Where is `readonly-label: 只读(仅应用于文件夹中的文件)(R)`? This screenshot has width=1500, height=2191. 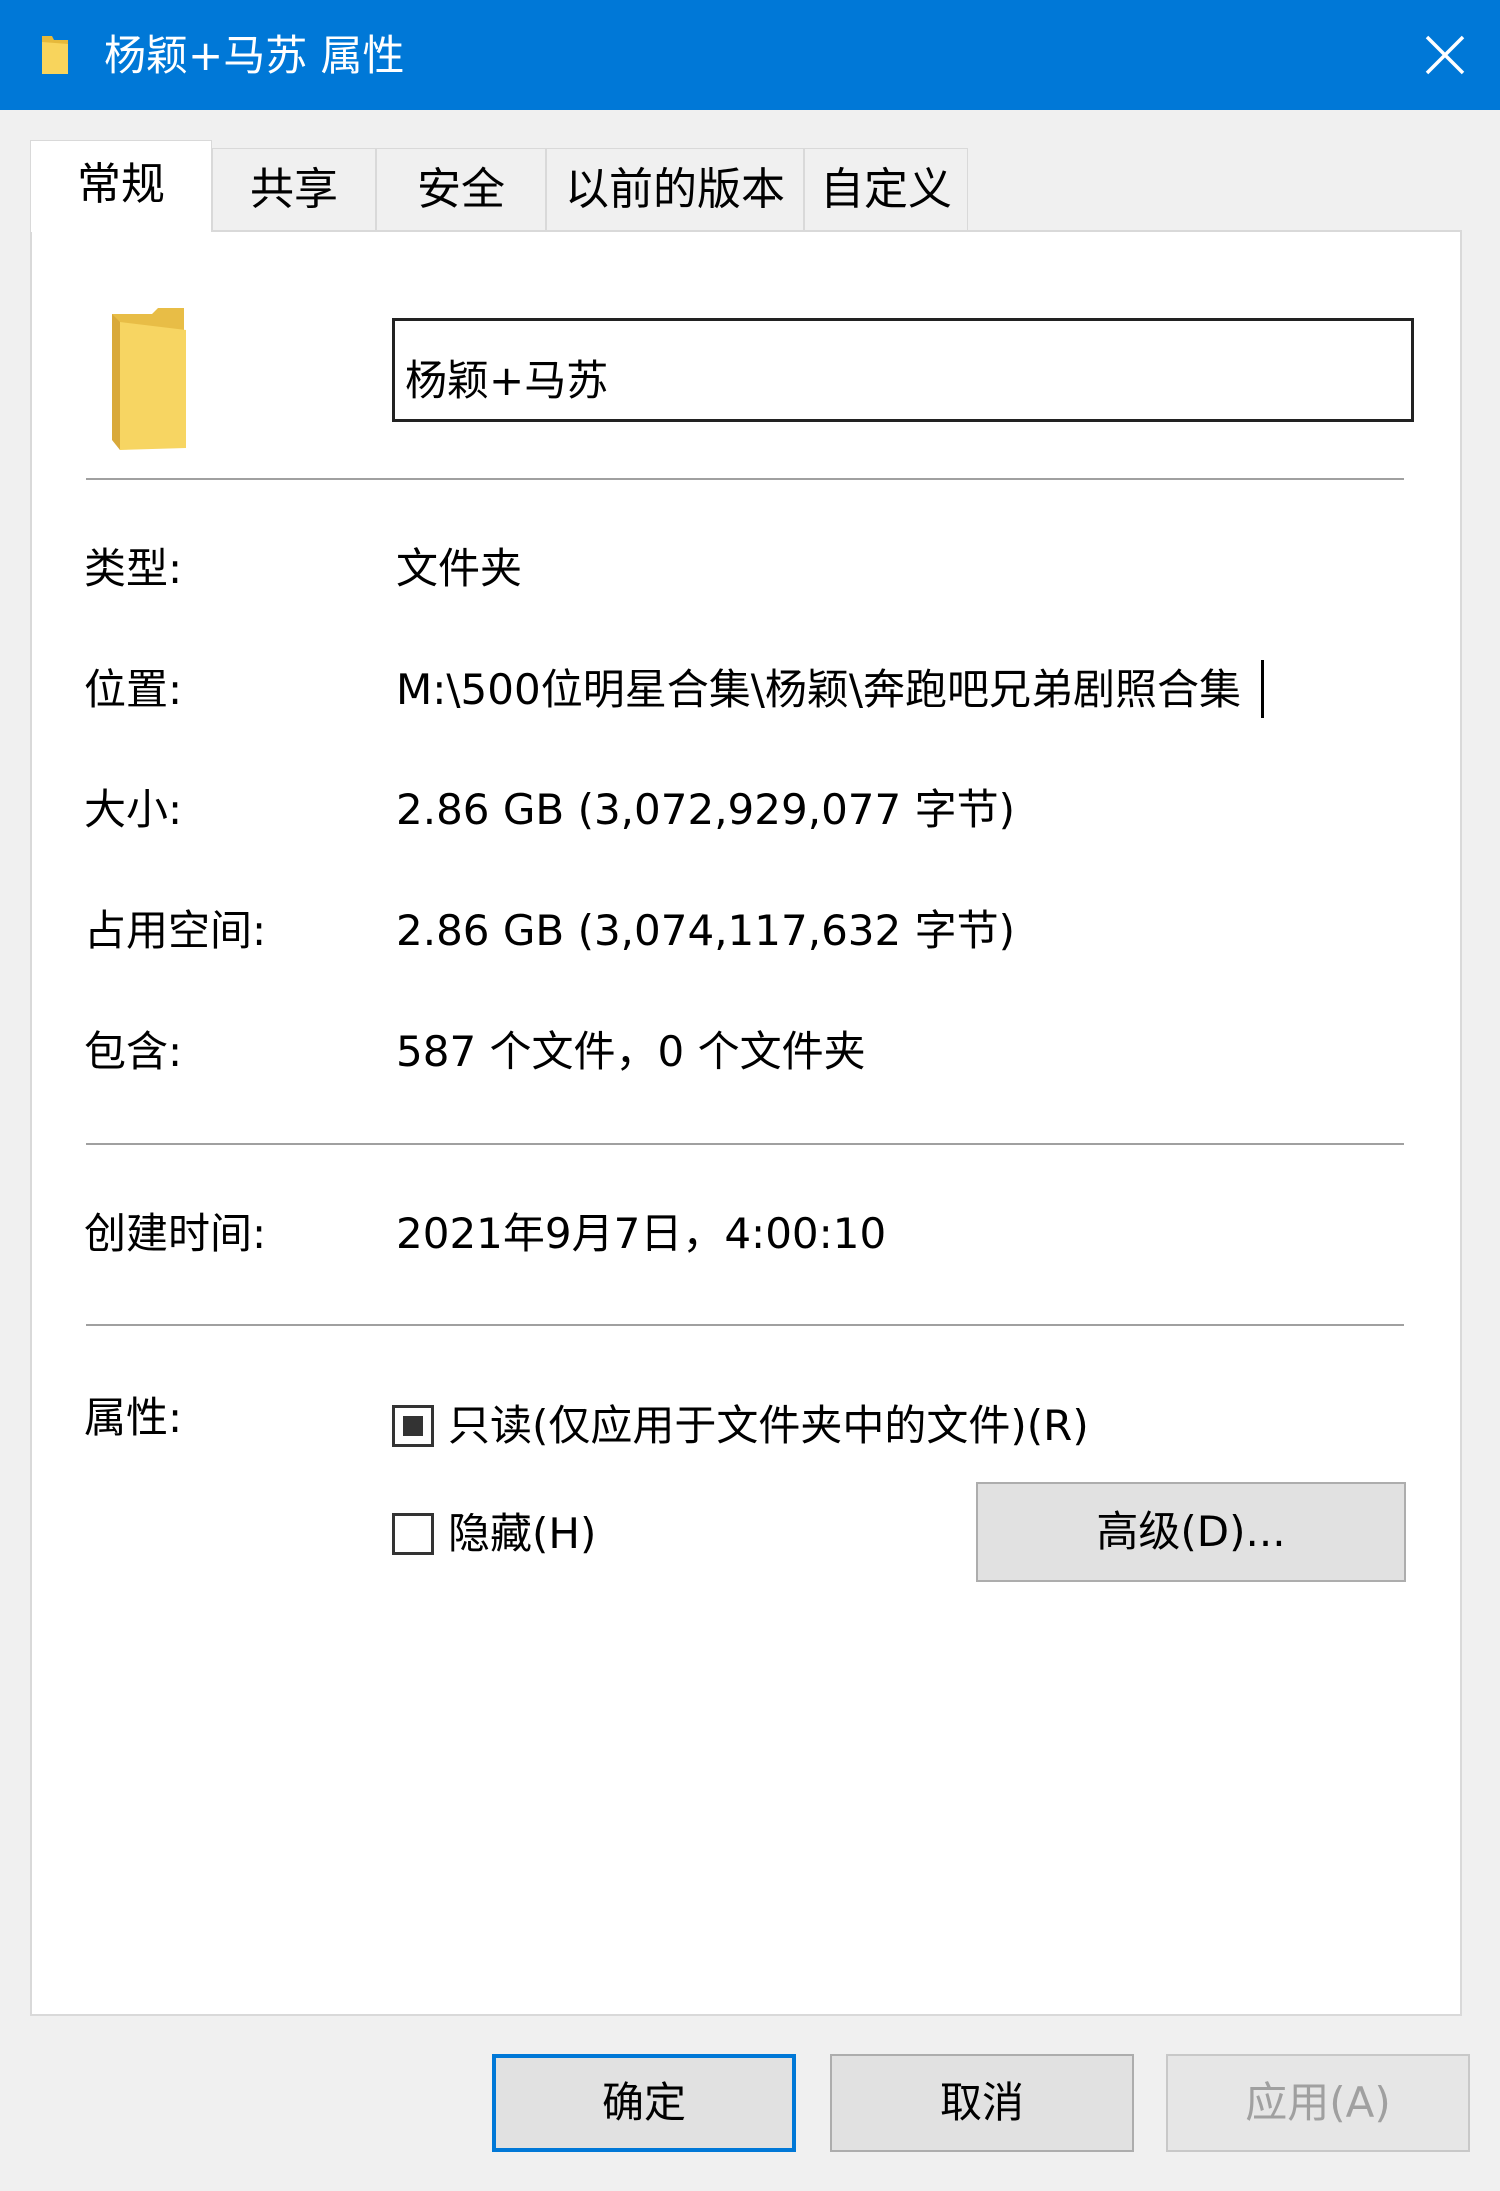 readonly-label: 只读(仅应用于文件夹中的文件)(R) is located at coordinates (768, 1426).